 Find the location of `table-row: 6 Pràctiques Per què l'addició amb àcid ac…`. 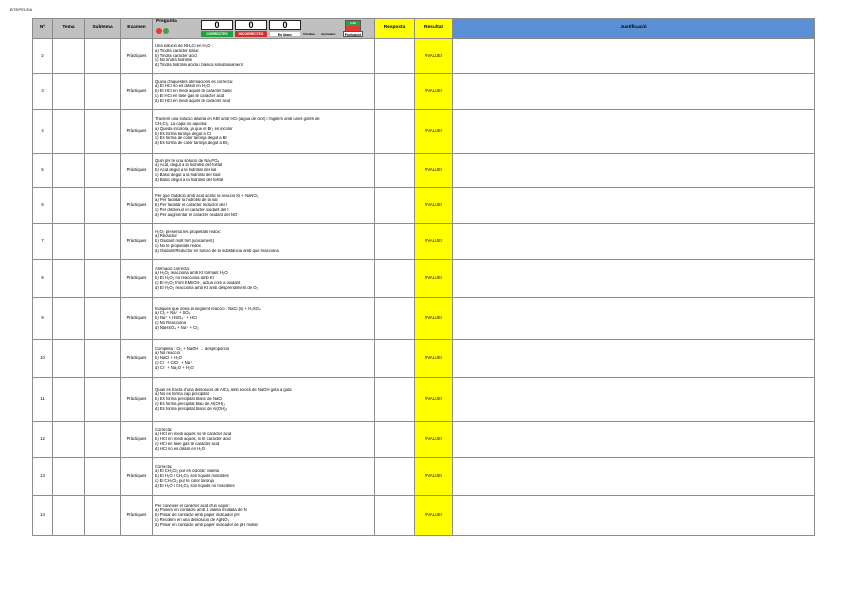

table-row: 6 Pràctiques Per què l'addició amb àcid ac… is located at coordinates (423, 205).